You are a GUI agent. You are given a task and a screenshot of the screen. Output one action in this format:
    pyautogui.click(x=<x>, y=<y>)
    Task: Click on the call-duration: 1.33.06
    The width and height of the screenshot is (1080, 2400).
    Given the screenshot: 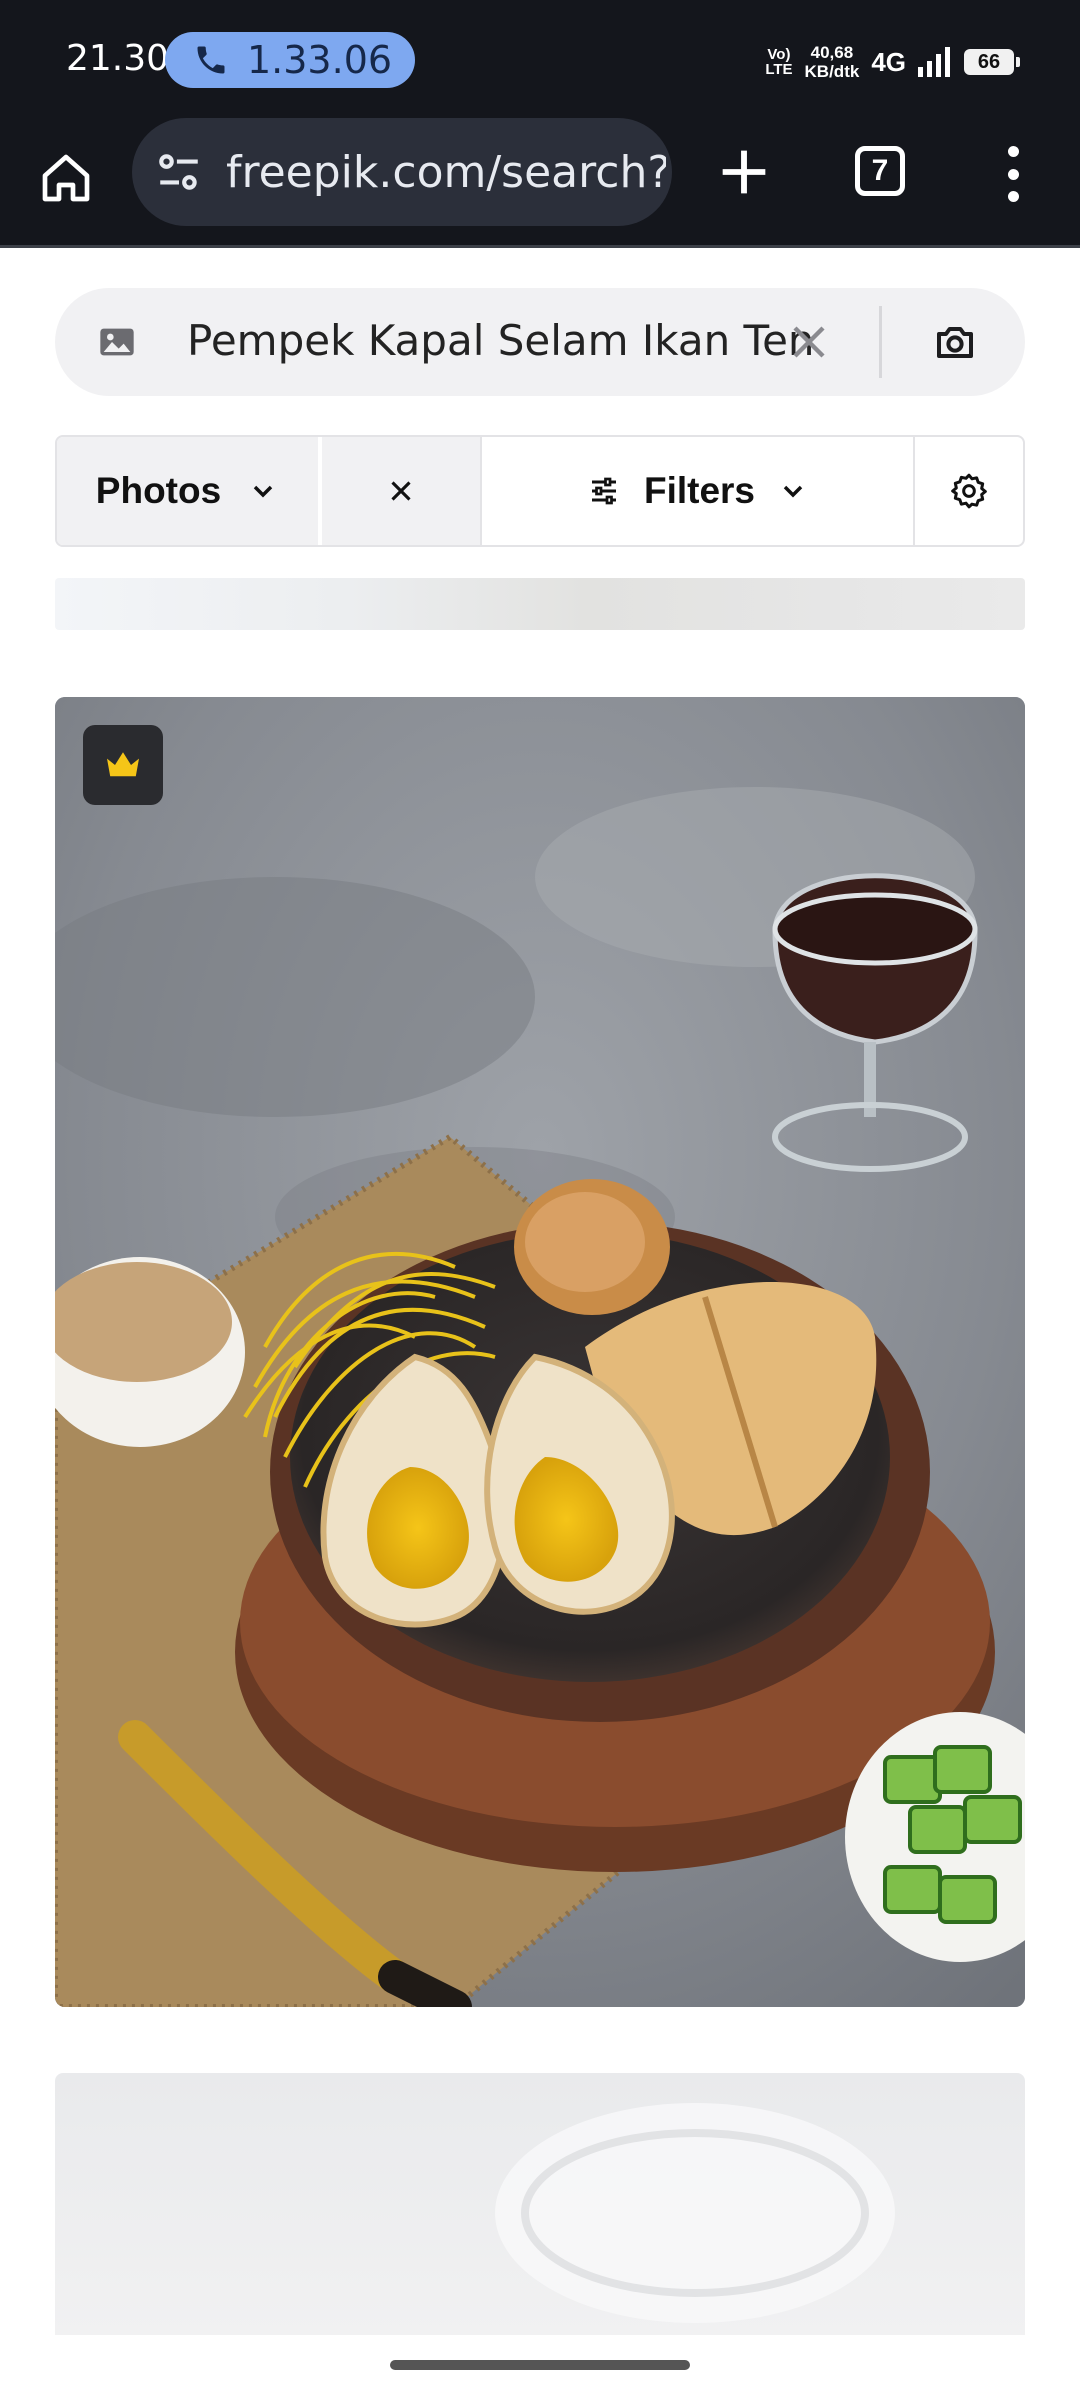 What is the action you would take?
    pyautogui.click(x=320, y=60)
    